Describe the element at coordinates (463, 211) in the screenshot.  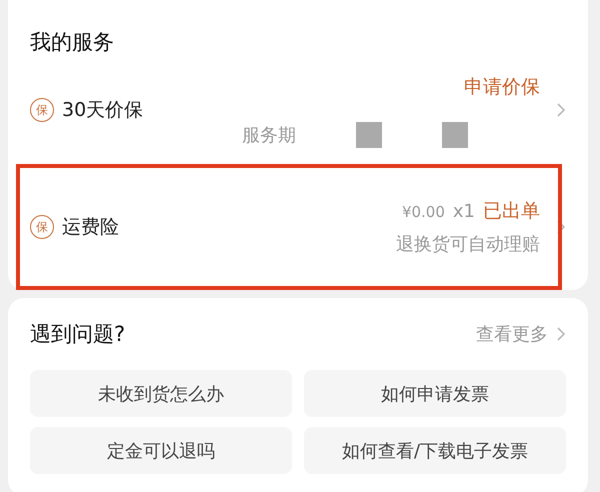
I see `quantity-text: x1` at that location.